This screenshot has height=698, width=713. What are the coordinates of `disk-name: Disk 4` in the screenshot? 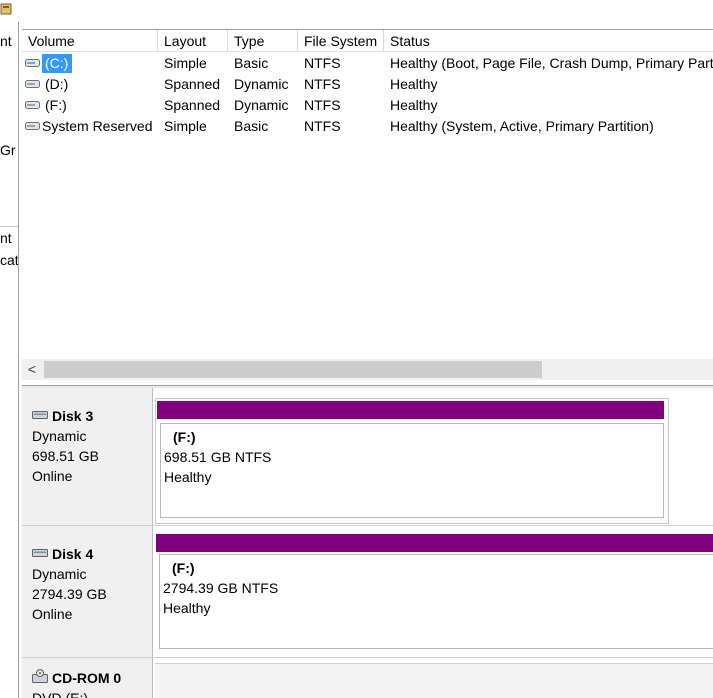 It's located at (73, 554).